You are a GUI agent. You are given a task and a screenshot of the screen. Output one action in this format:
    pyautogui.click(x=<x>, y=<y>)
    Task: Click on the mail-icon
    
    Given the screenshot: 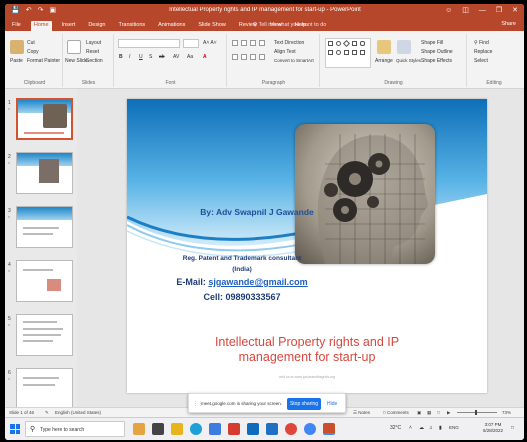 What is the action you would take?
    pyautogui.click(x=253, y=429)
    